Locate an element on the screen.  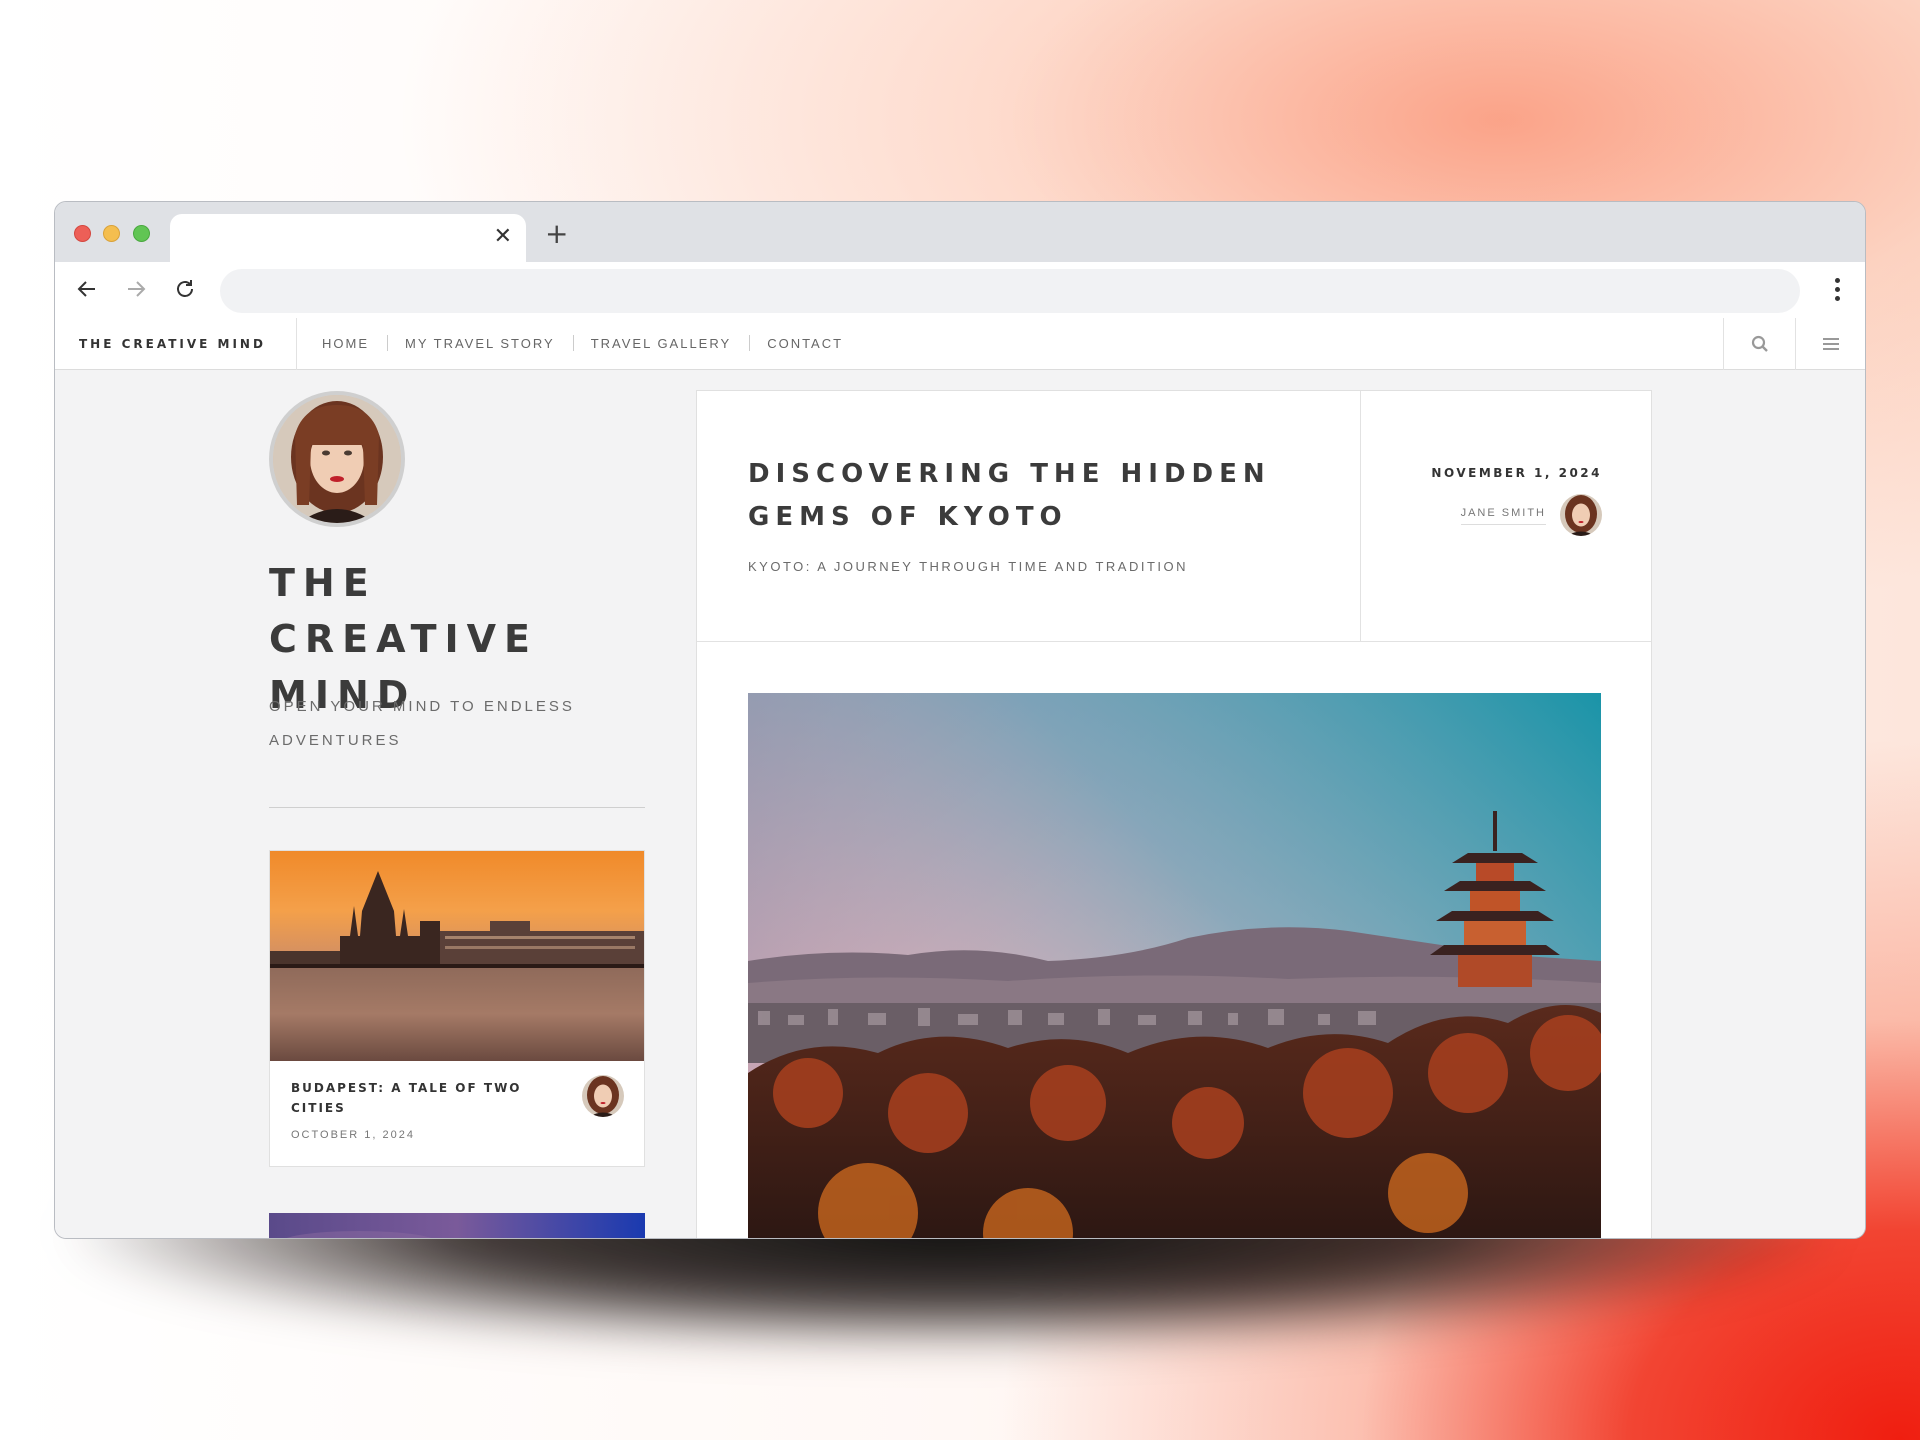
forward-arrow-icon is located at coordinates (136, 289).